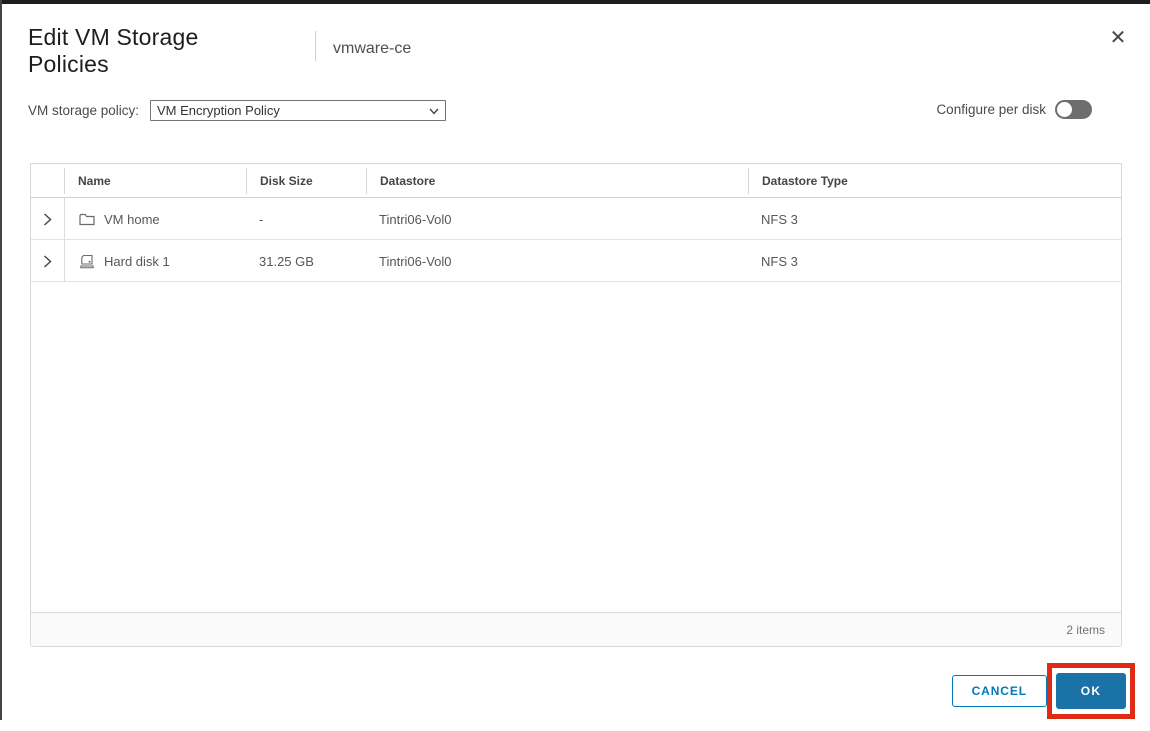  What do you see at coordinates (575, 2) in the screenshot?
I see `window-top-edge` at bounding box center [575, 2].